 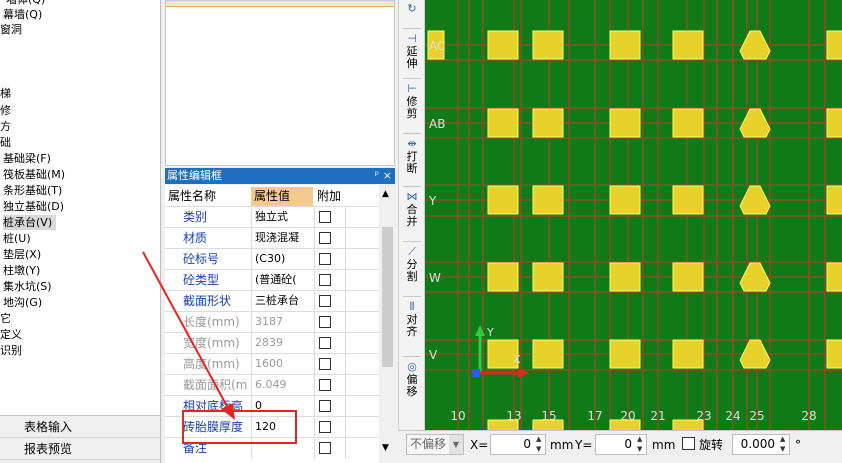 What do you see at coordinates (5, 126) in the screenshot?
I see `tree-item: 方` at bounding box center [5, 126].